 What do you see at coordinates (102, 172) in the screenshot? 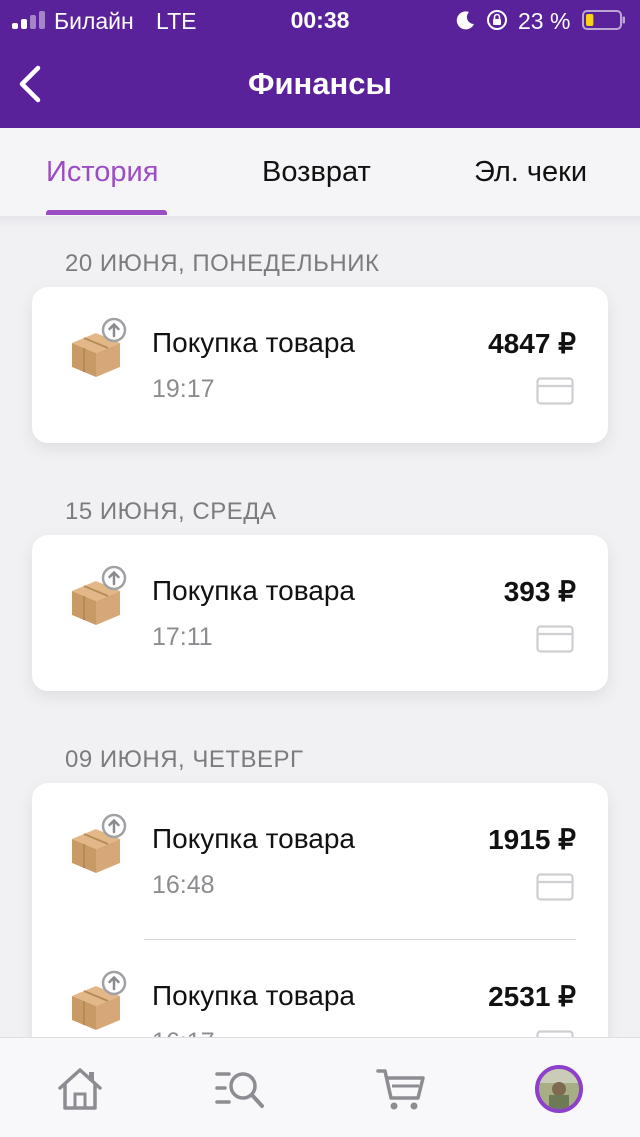
I see `tab-history: История` at bounding box center [102, 172].